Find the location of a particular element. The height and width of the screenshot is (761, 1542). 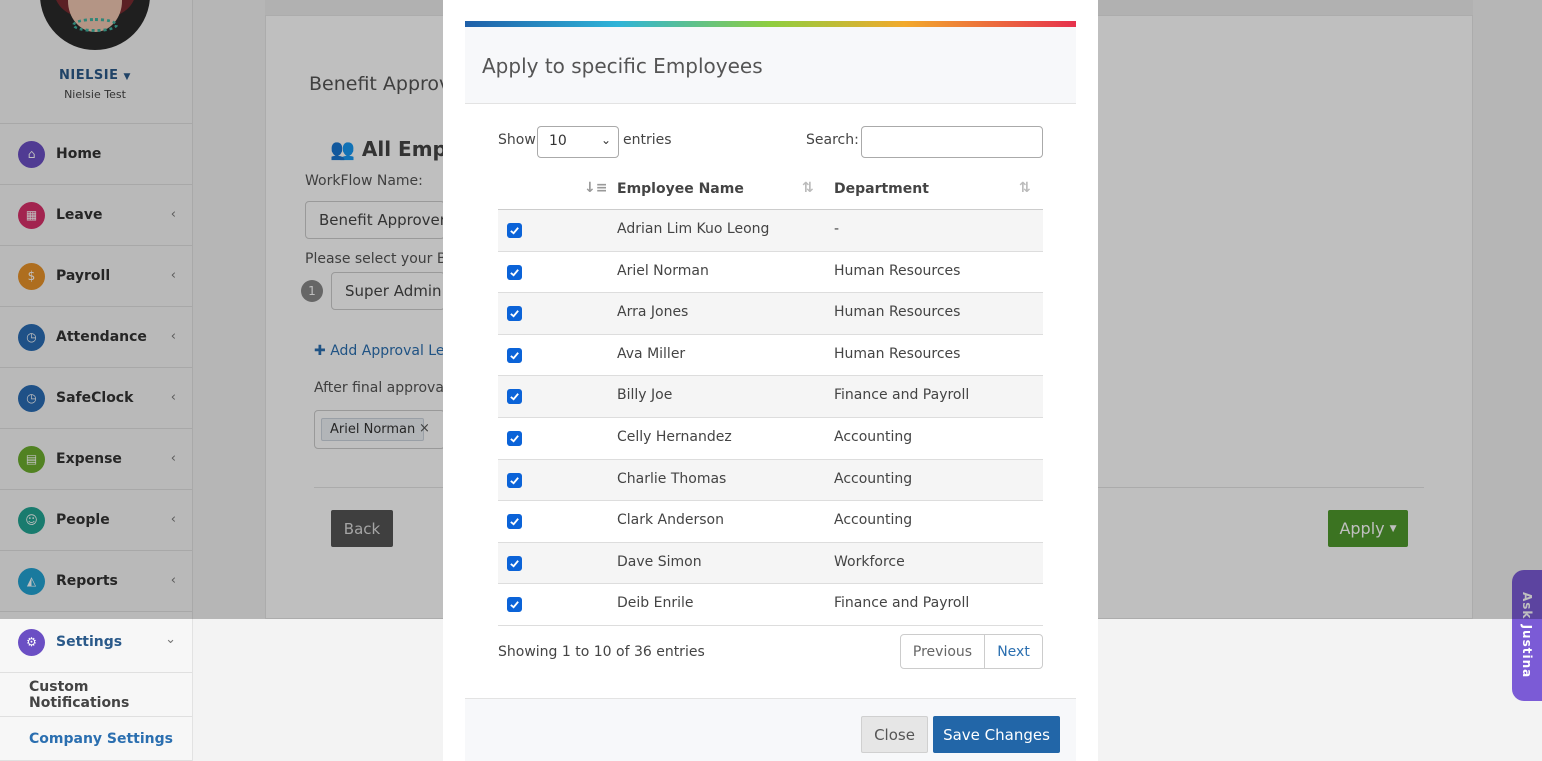

table-row: Arra Jones Human Resources is located at coordinates (770, 314).